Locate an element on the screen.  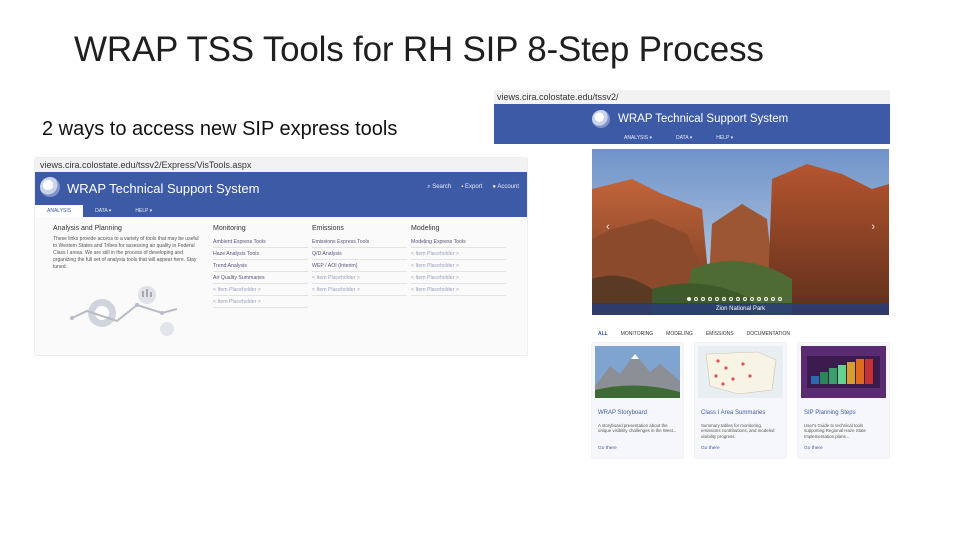
zion-canyon-image is located at coordinates (740, 232).